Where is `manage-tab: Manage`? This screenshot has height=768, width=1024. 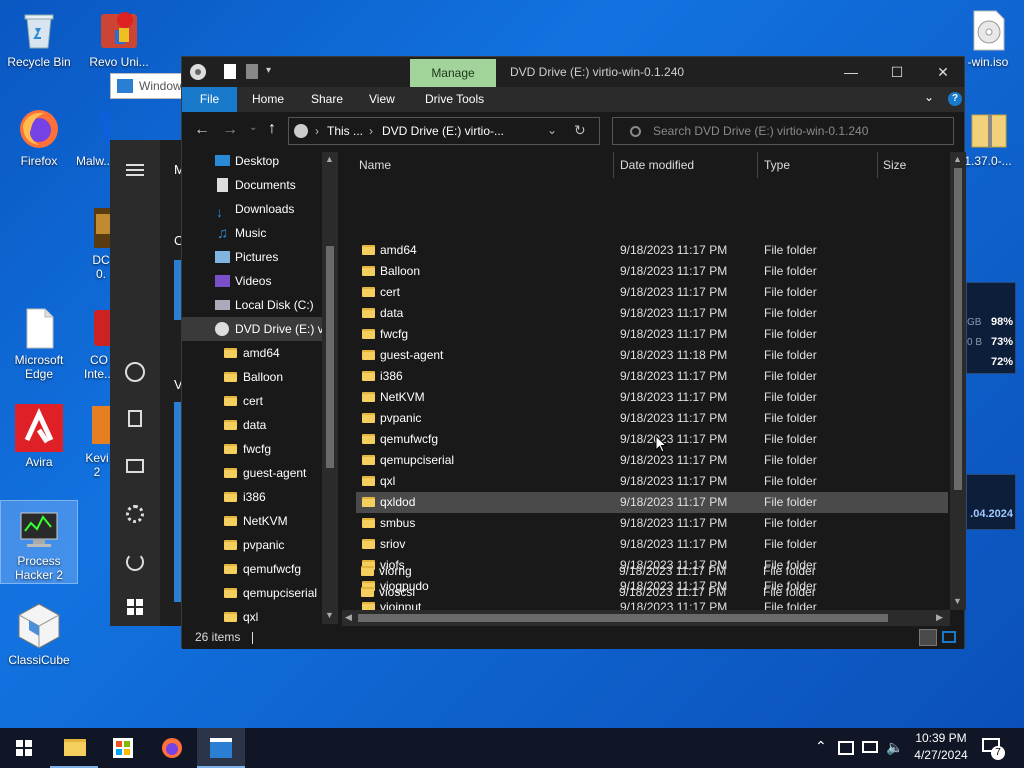
manage-tab: Manage is located at coordinates (453, 73).